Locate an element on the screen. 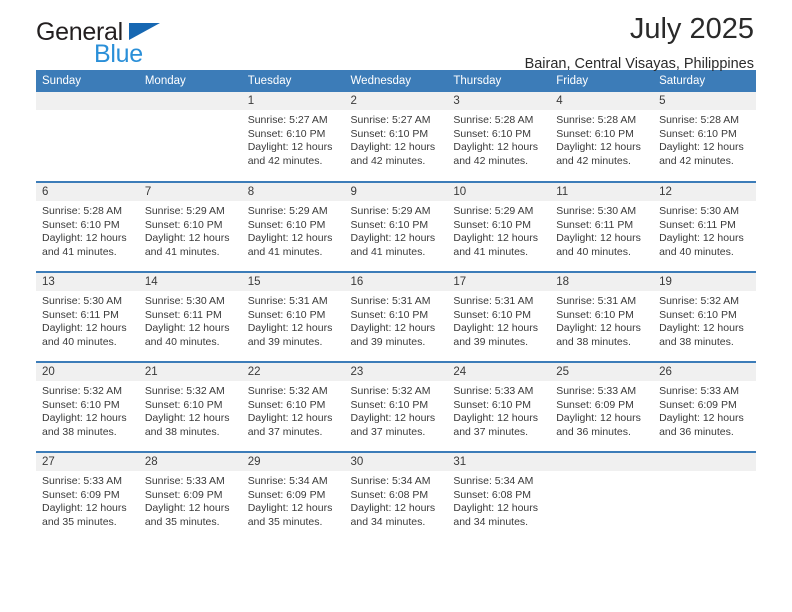 The width and height of the screenshot is (792, 612). day-number: 25 is located at coordinates (602, 372).